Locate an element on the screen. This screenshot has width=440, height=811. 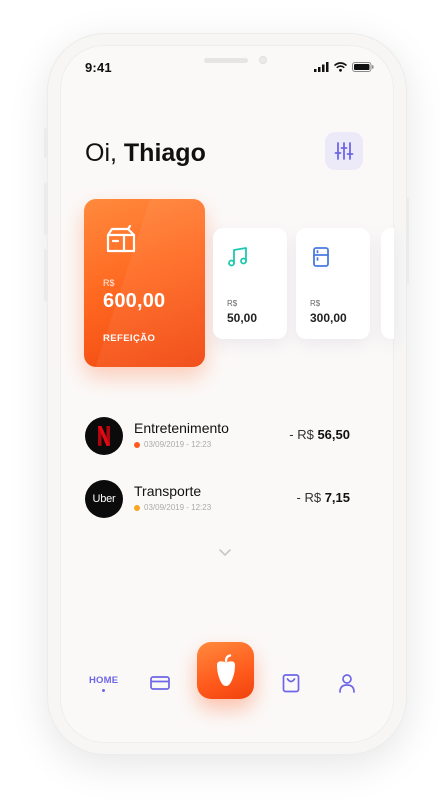
center-action-button is located at coordinates (225, 670).